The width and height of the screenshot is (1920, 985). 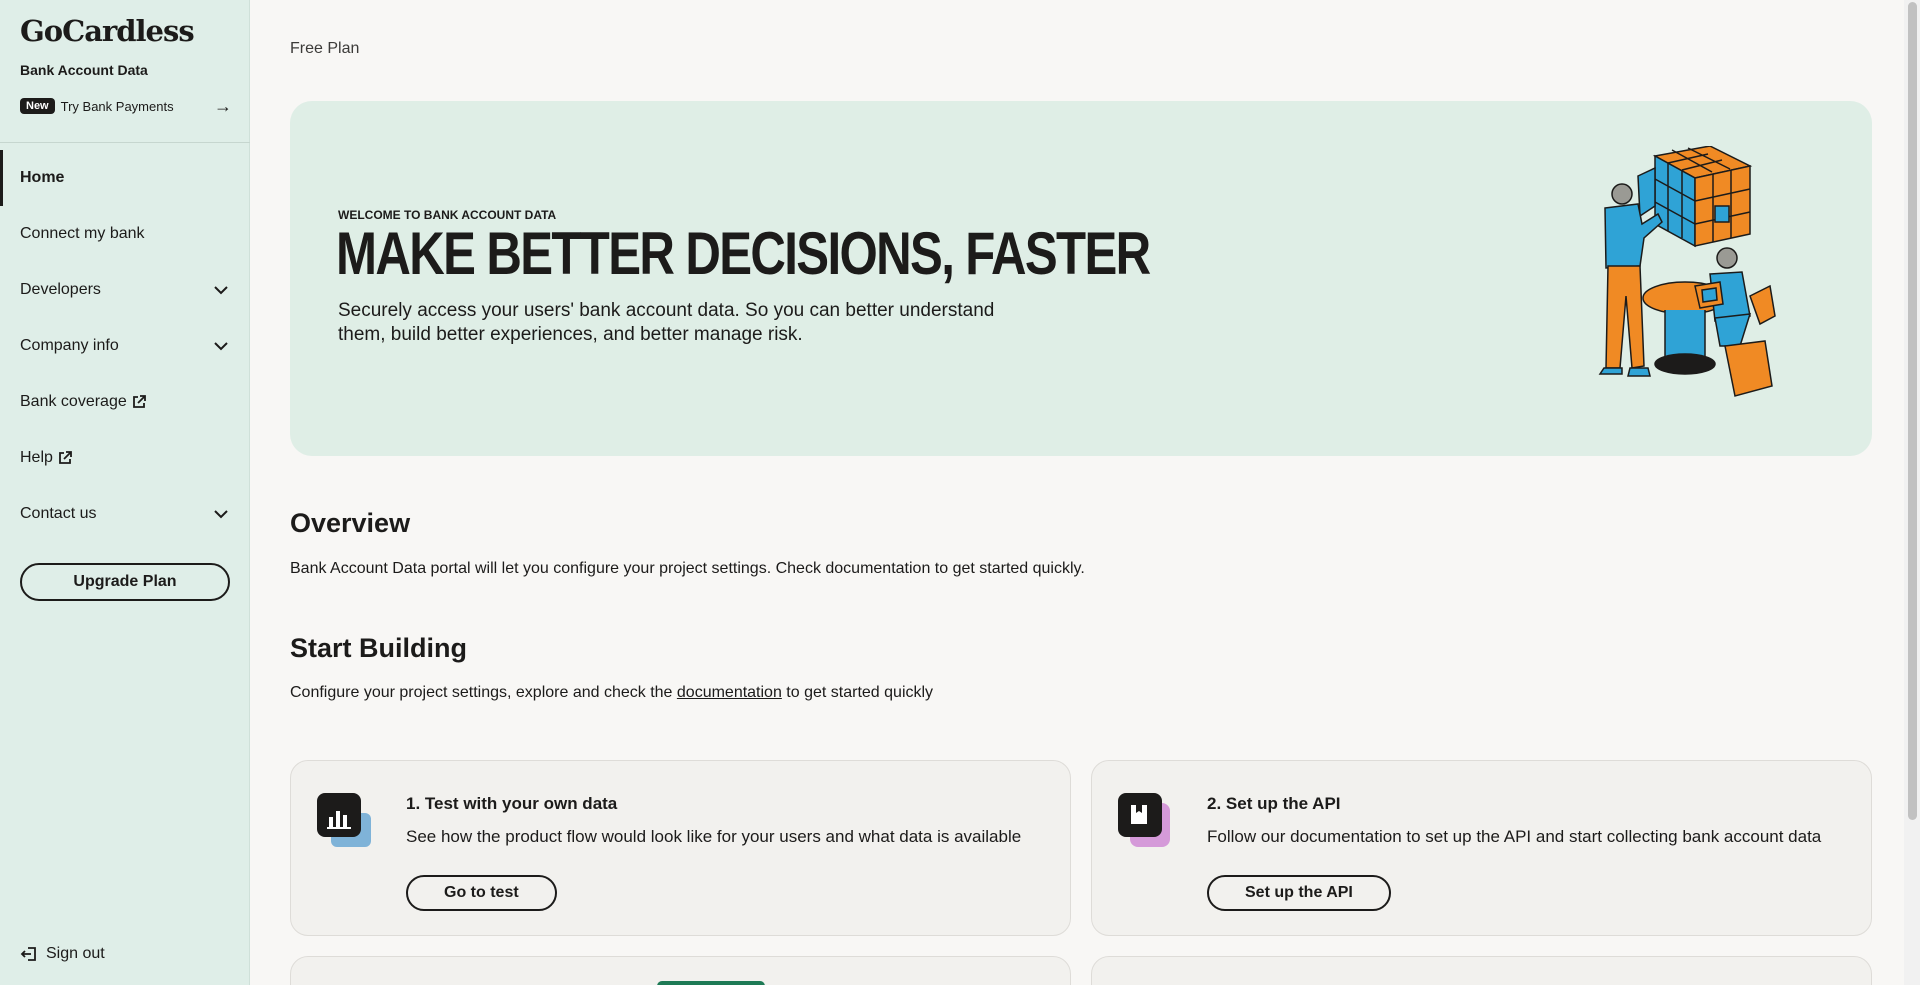 I want to click on book-icon, so click(x=1144, y=820).